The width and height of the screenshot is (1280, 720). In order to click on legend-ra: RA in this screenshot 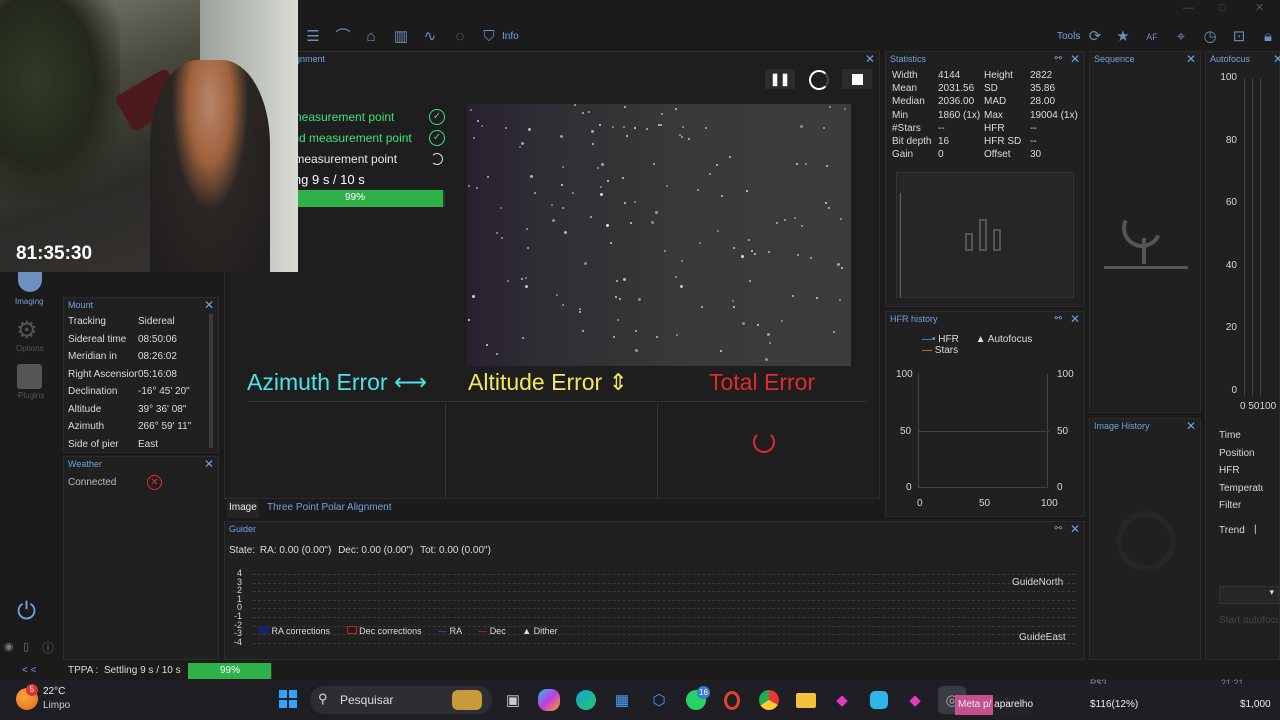, I will do `click(455, 631)`.